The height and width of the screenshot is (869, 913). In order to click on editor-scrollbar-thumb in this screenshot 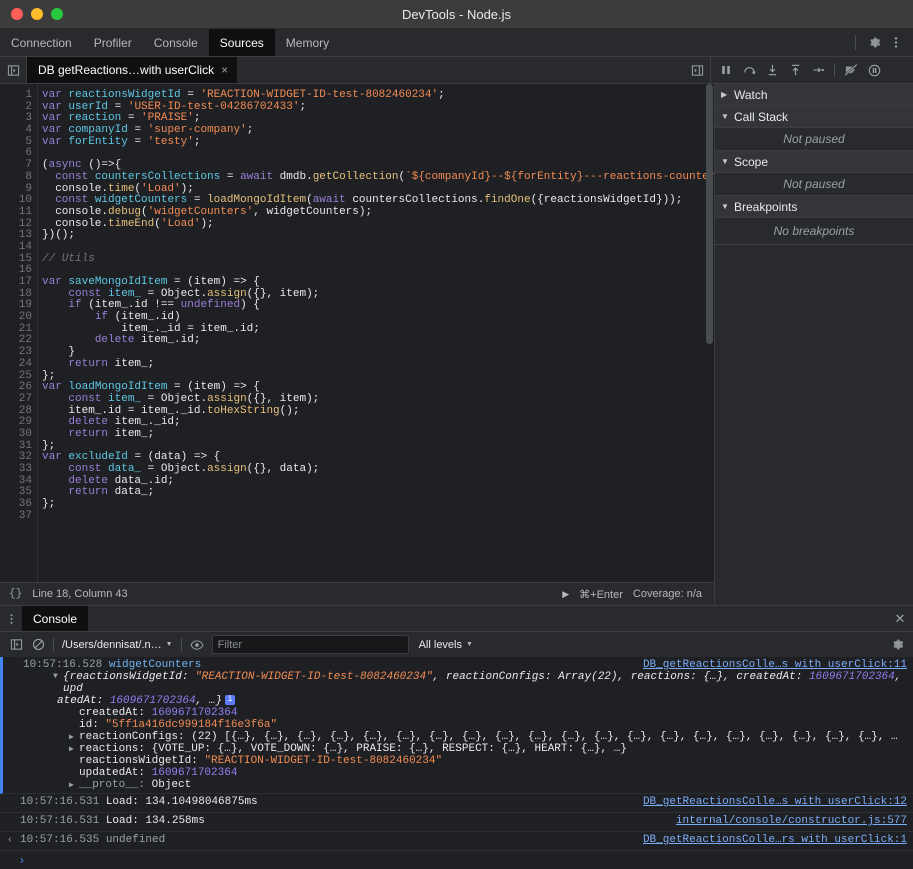, I will do `click(709, 214)`.